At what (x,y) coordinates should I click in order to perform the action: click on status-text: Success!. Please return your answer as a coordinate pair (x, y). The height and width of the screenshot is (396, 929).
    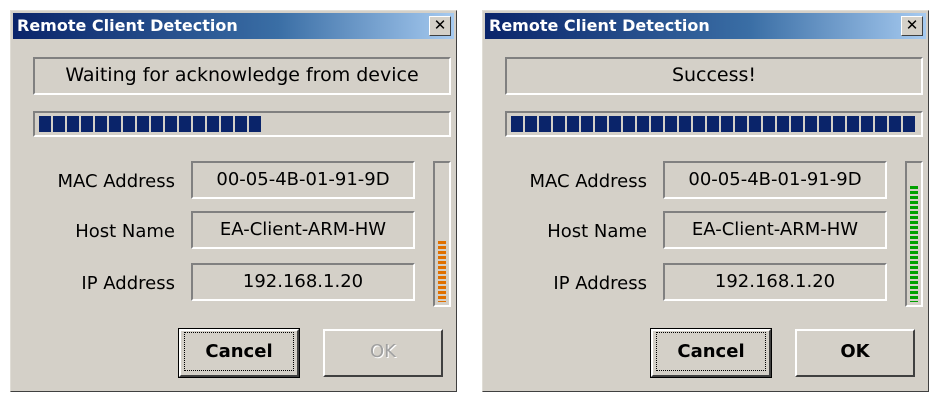
    Looking at the image, I should click on (714, 76).